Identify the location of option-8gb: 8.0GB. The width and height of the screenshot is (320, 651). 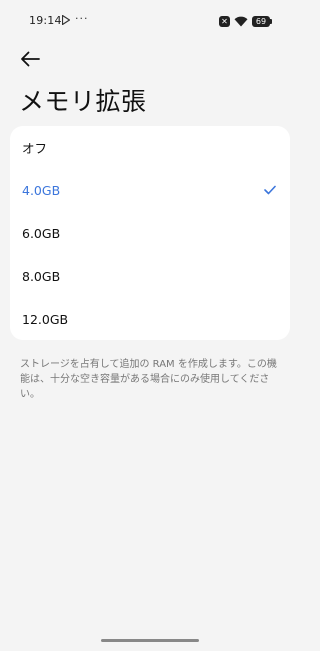
(150, 276).